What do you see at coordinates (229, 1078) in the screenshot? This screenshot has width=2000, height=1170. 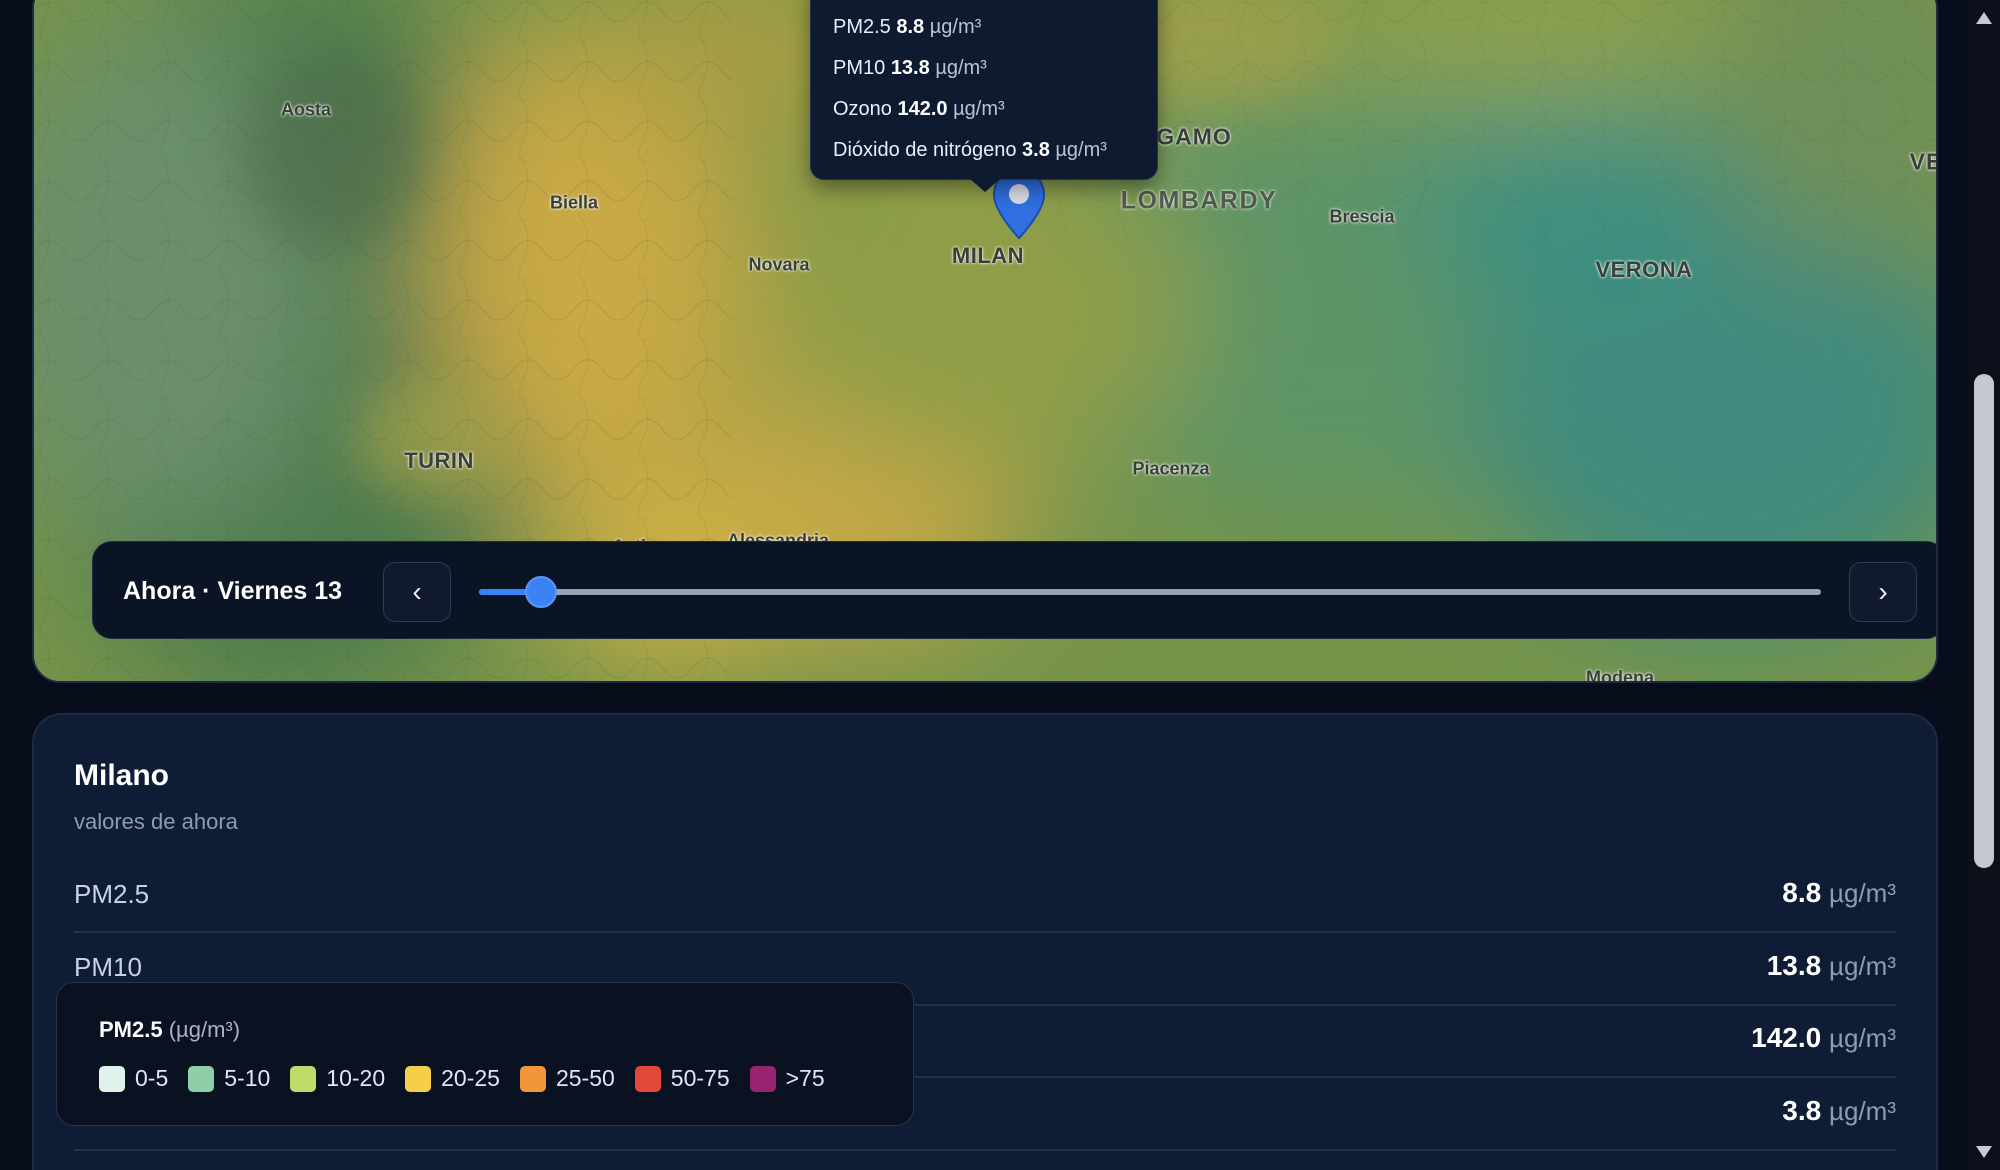 I see `legend-item: 5-10` at bounding box center [229, 1078].